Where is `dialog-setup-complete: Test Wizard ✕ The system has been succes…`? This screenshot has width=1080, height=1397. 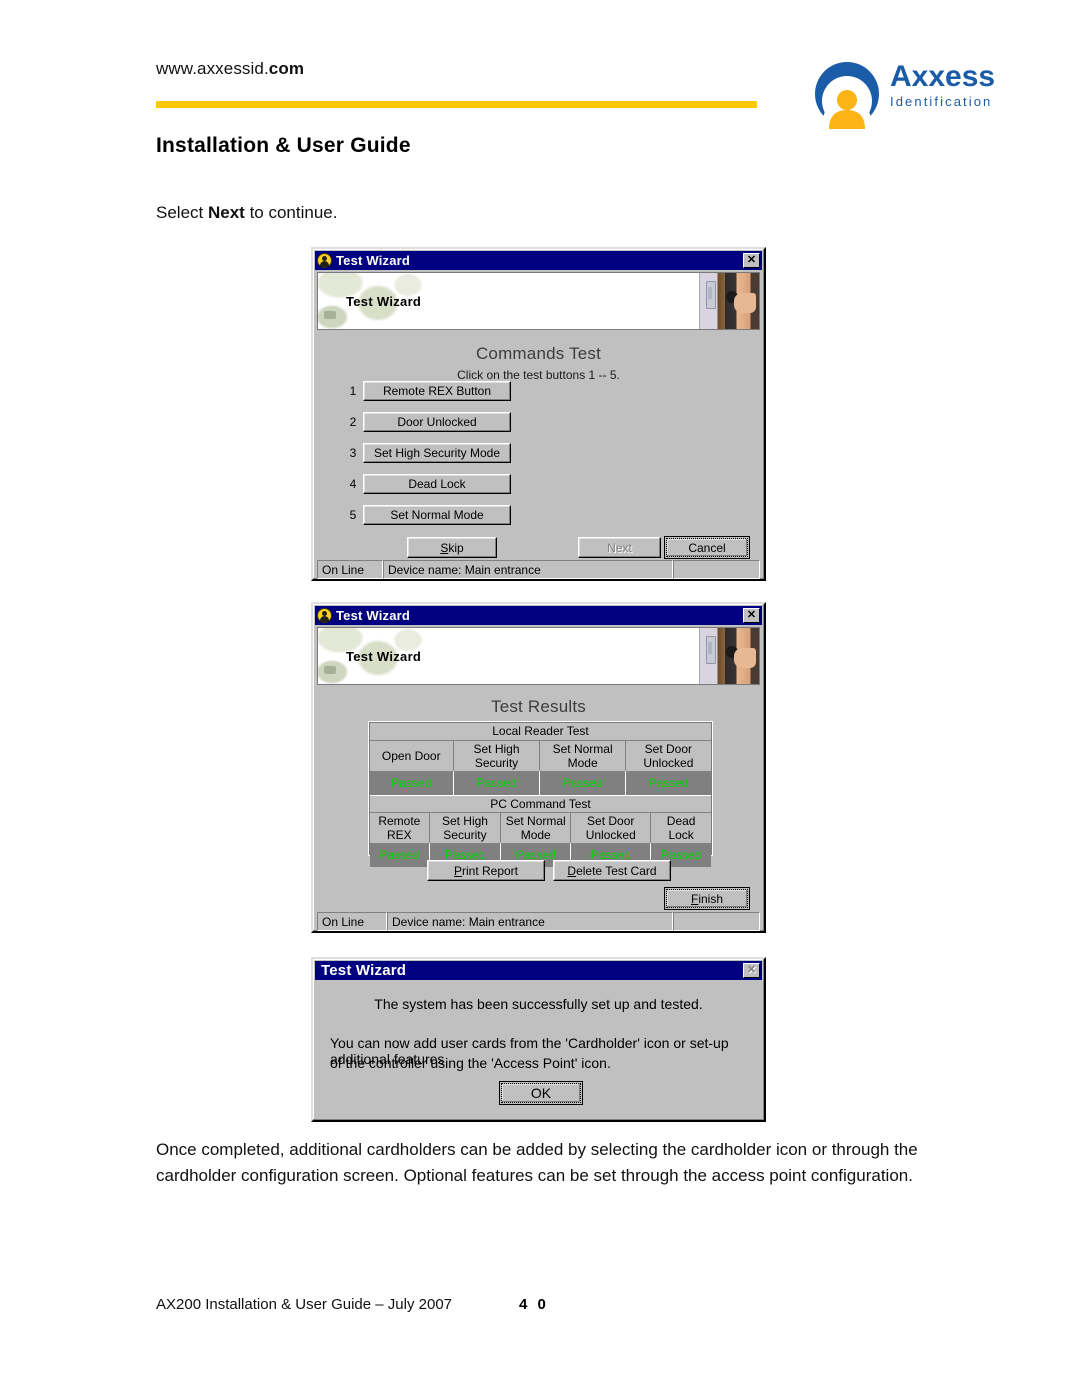
dialog-setup-complete: Test Wizard ✕ The system has been succes… is located at coordinates (538, 1039).